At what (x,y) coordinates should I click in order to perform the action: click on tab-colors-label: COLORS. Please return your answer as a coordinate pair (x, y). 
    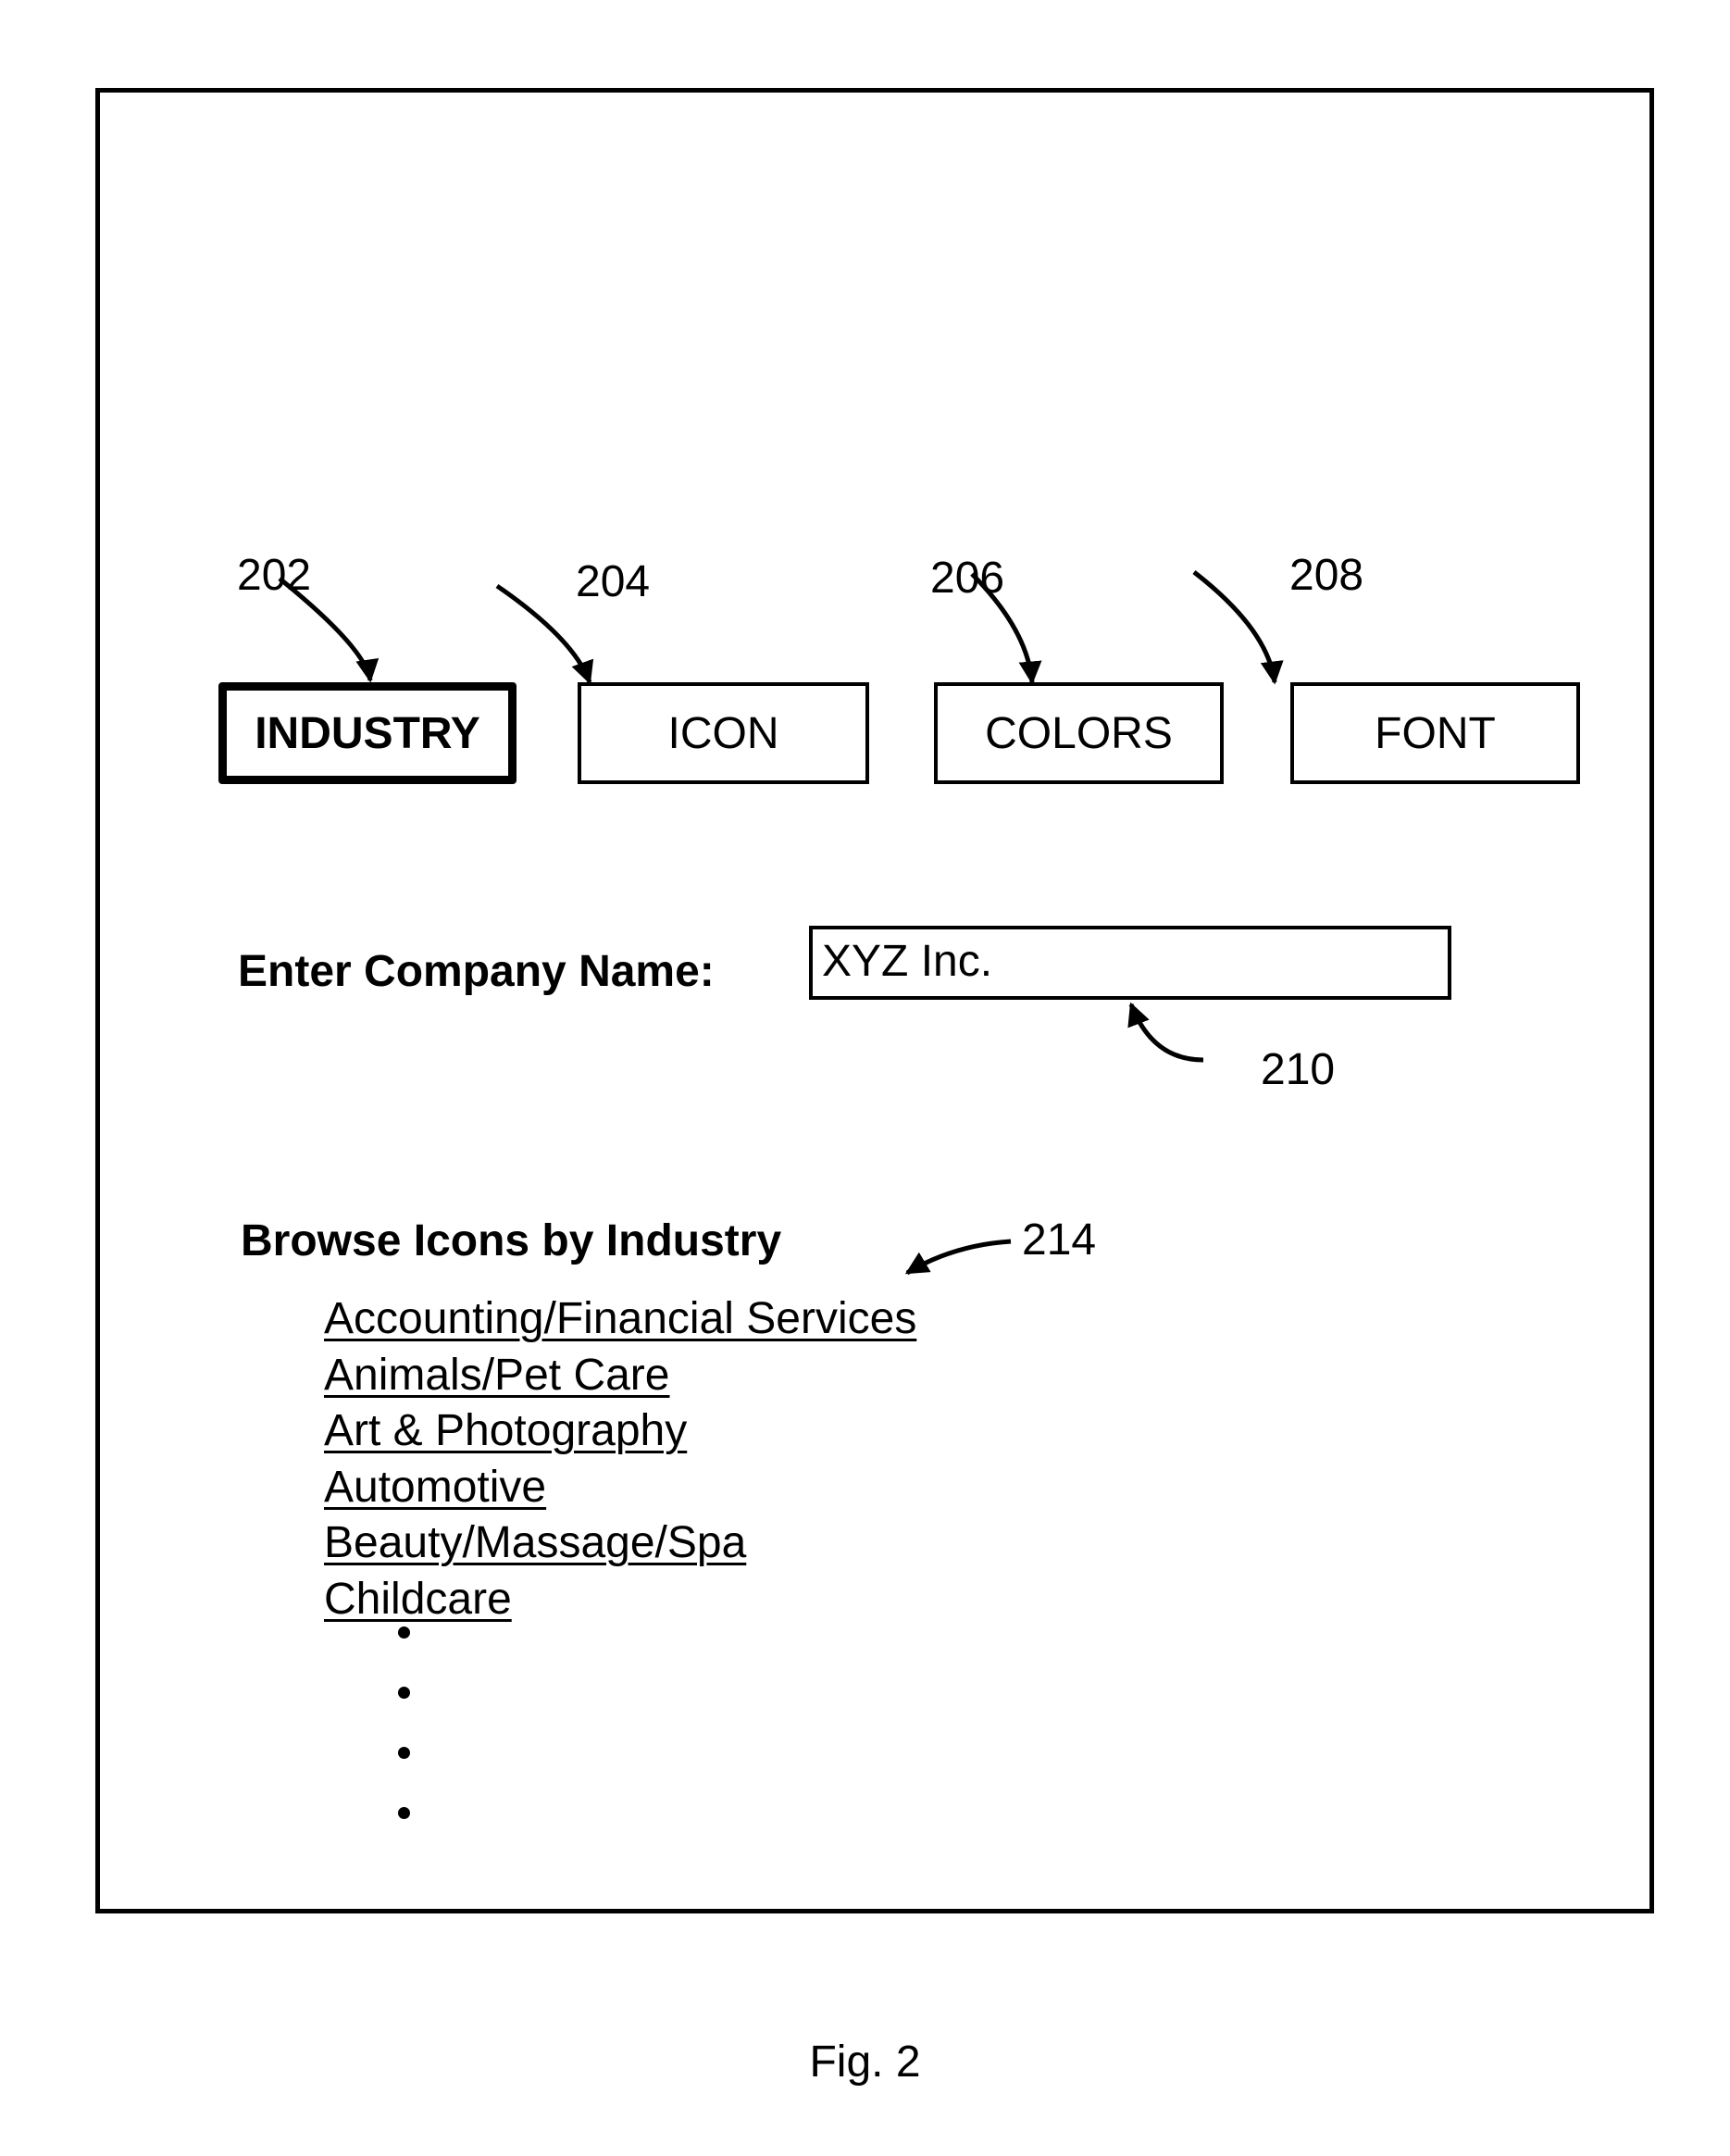
    Looking at the image, I should click on (1079, 733).